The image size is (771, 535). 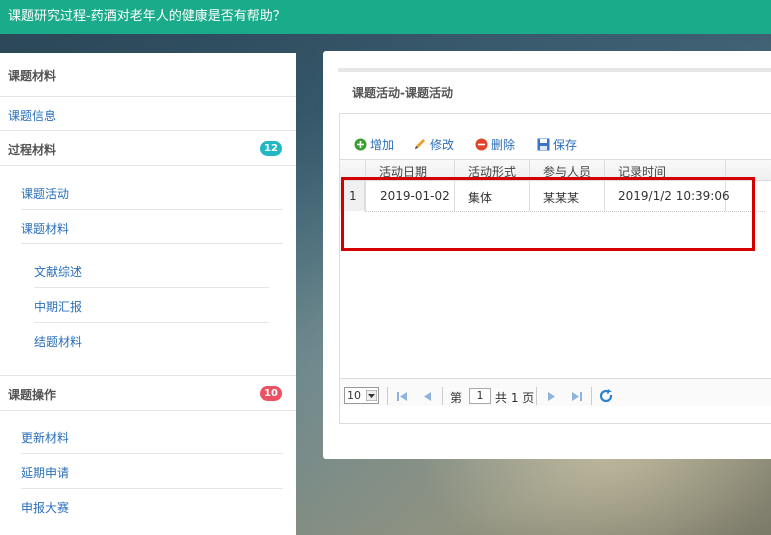 I want to click on page-number-input: 1, so click(x=480, y=396).